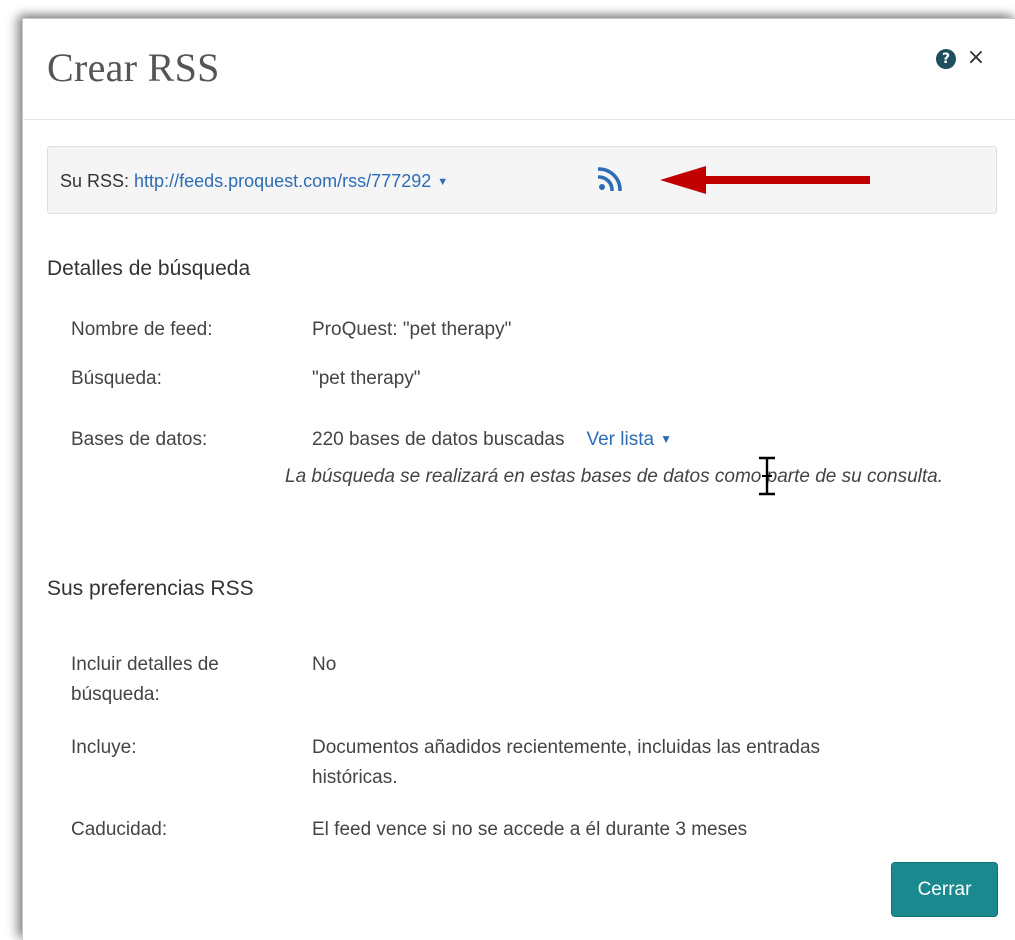 The height and width of the screenshot is (940, 1015). I want to click on include-search-details-label: Incluir detalles de búsqueda:, so click(145, 679).